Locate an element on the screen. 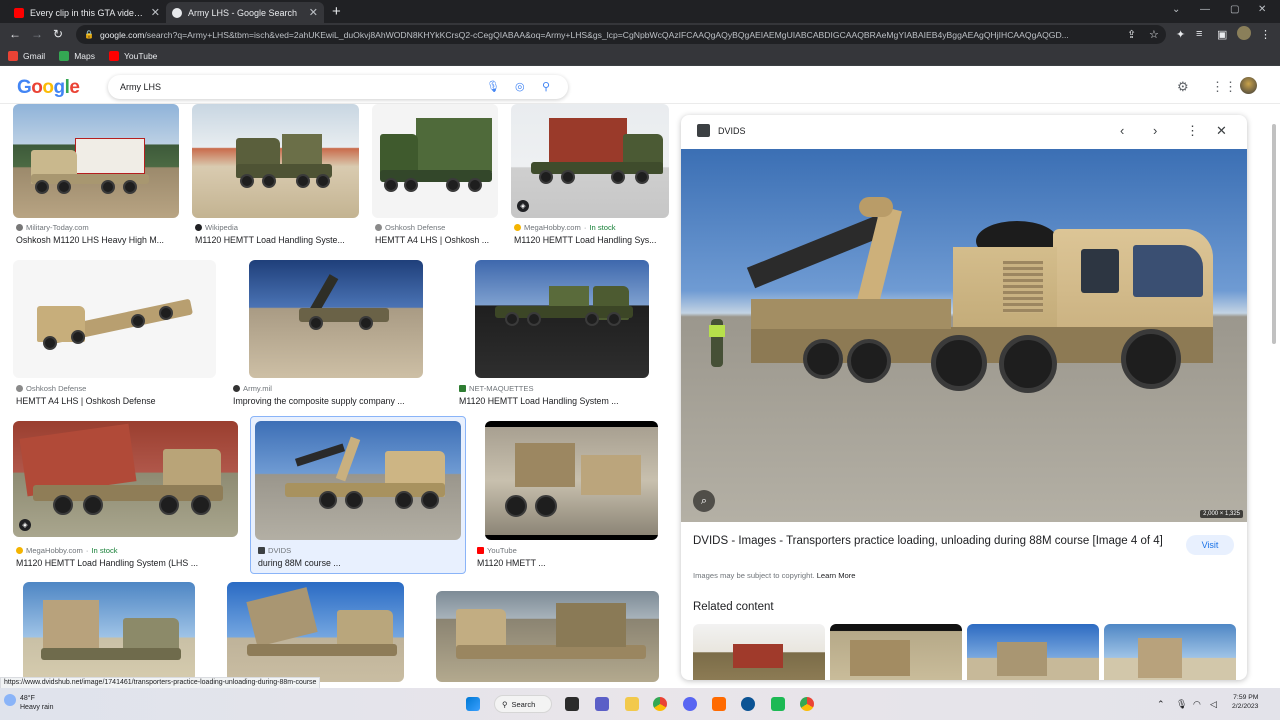 Image resolution: width=1280 pixels, height=720 pixels. next-icon: › is located at coordinates (1155, 130).